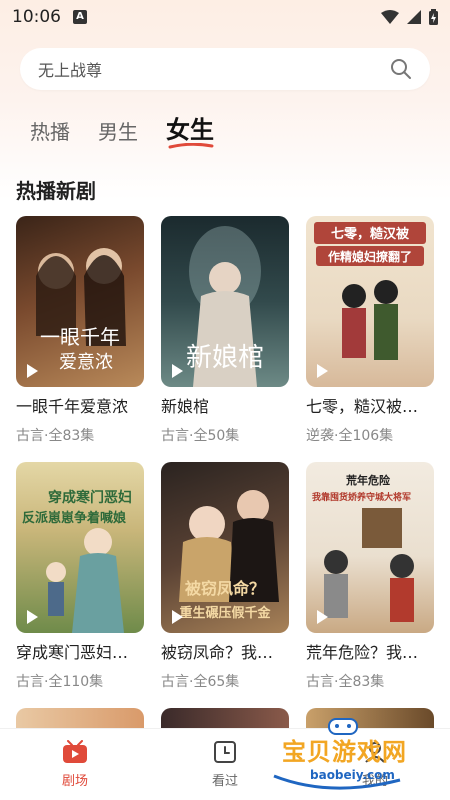 The image size is (450, 800). Describe the element at coordinates (74, 518) in the screenshot. I see `svg-text: 反派崽崽争着喊娘` at that location.